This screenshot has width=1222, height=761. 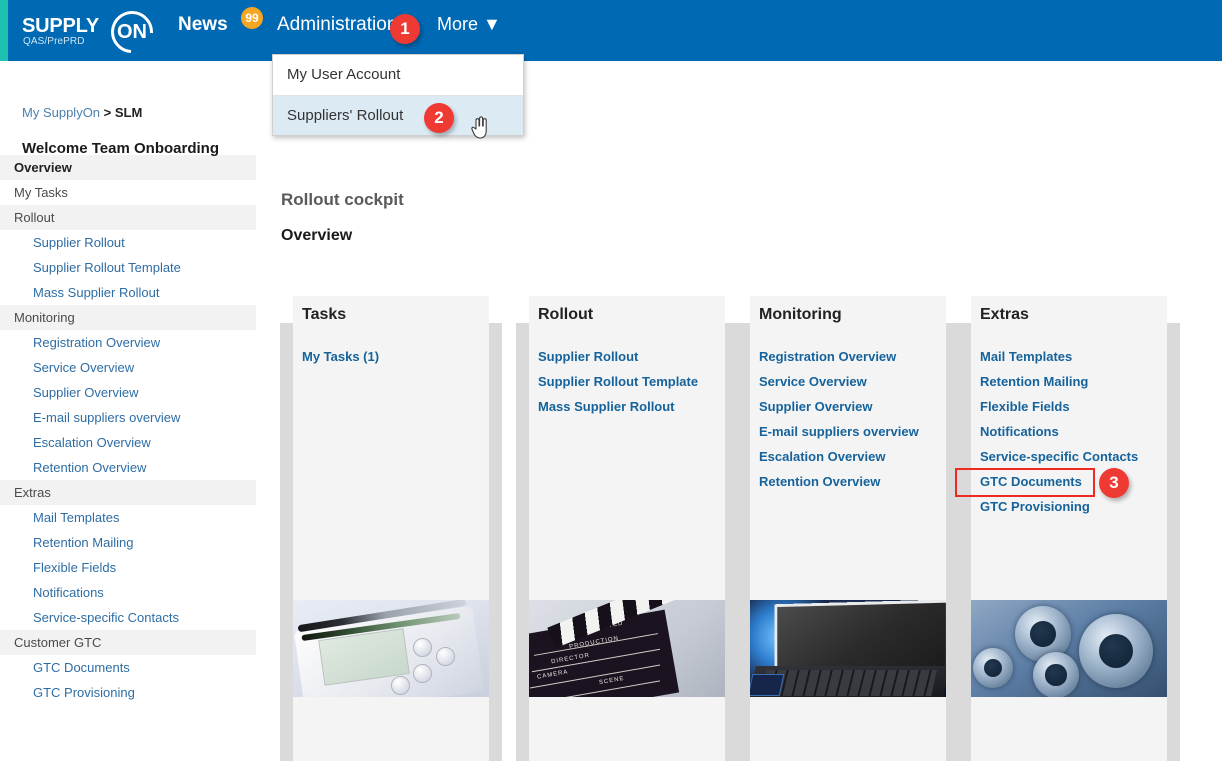 I want to click on card-tasks: Tasks My Tasks (1), so click(x=391, y=528).